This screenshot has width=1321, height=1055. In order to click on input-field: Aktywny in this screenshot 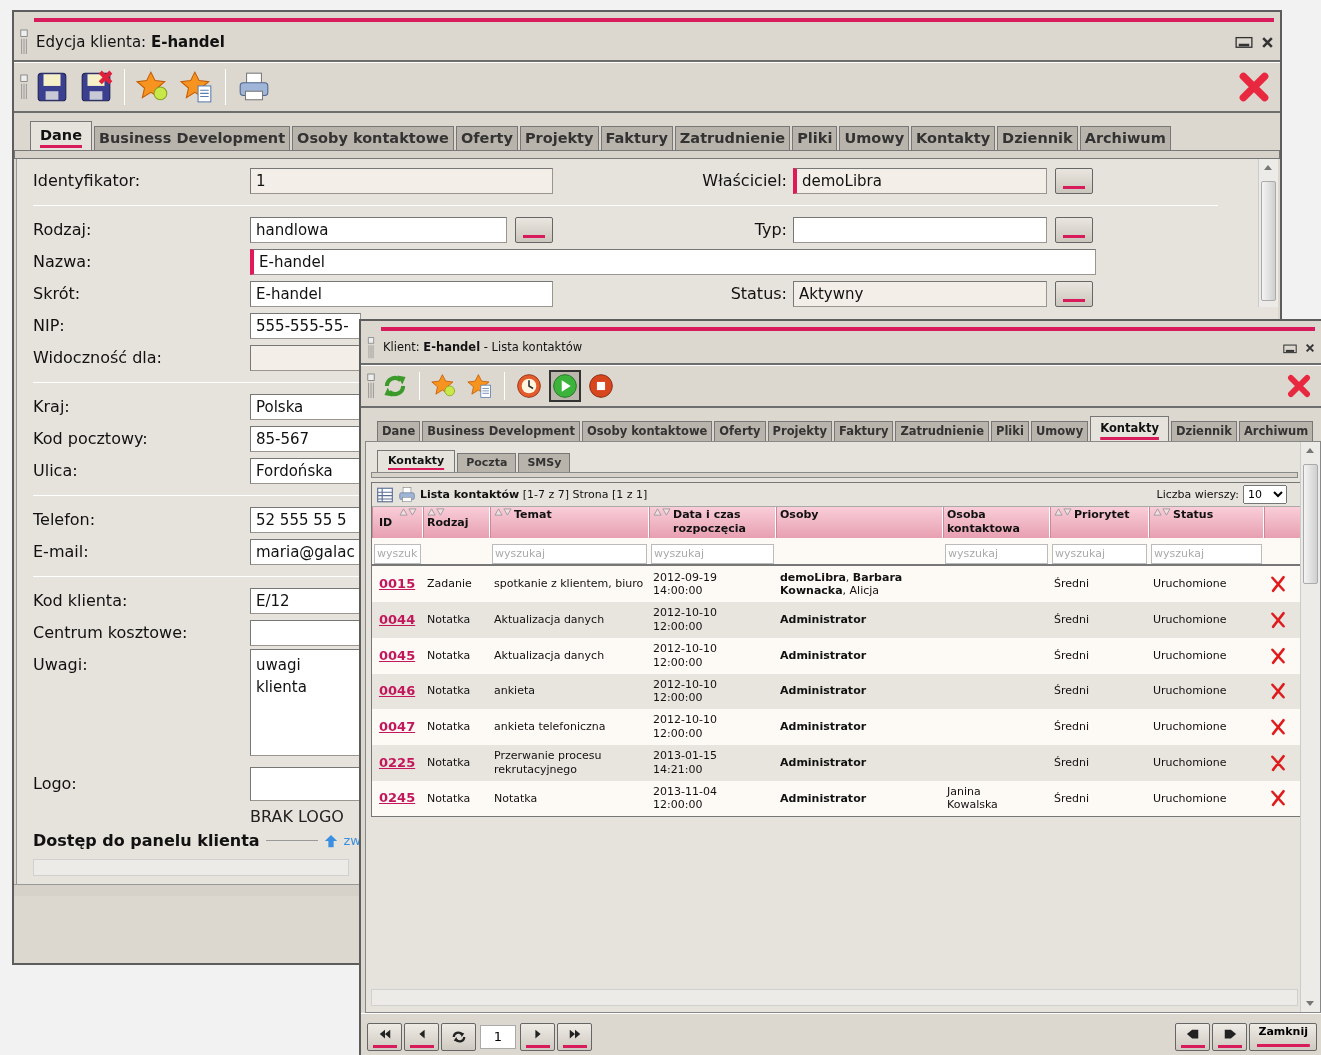, I will do `click(920, 293)`.